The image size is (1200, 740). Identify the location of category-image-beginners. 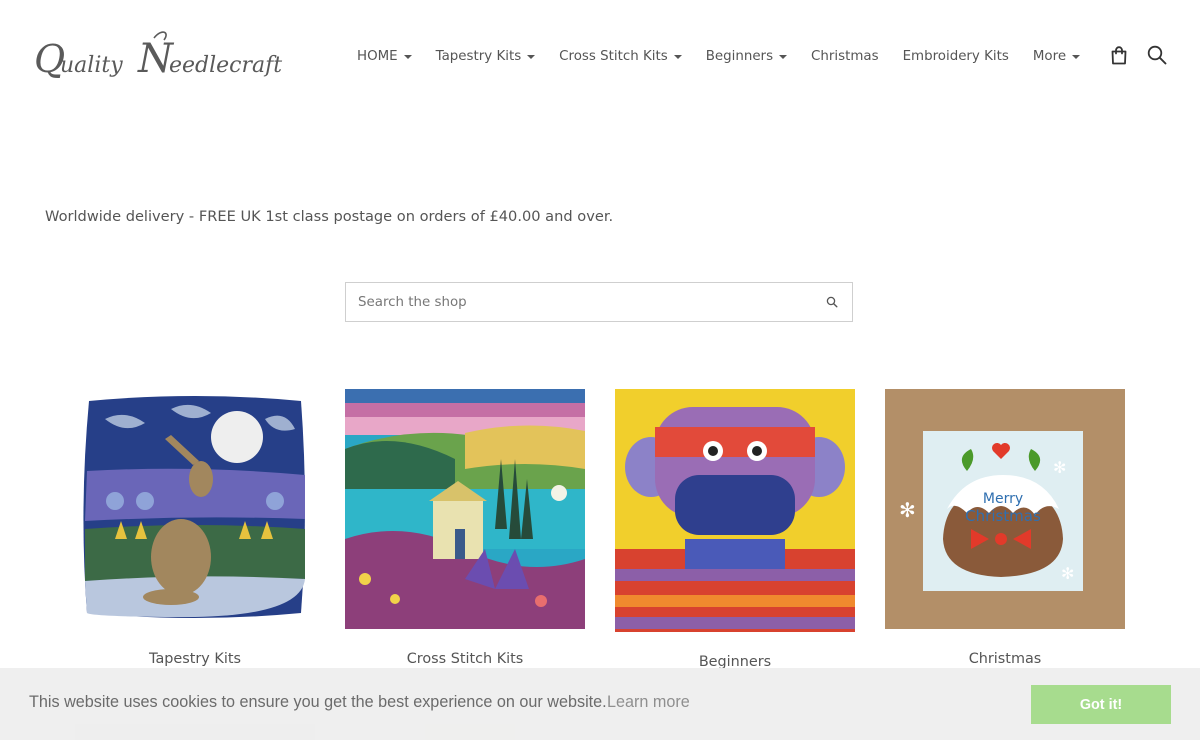
(735, 510).